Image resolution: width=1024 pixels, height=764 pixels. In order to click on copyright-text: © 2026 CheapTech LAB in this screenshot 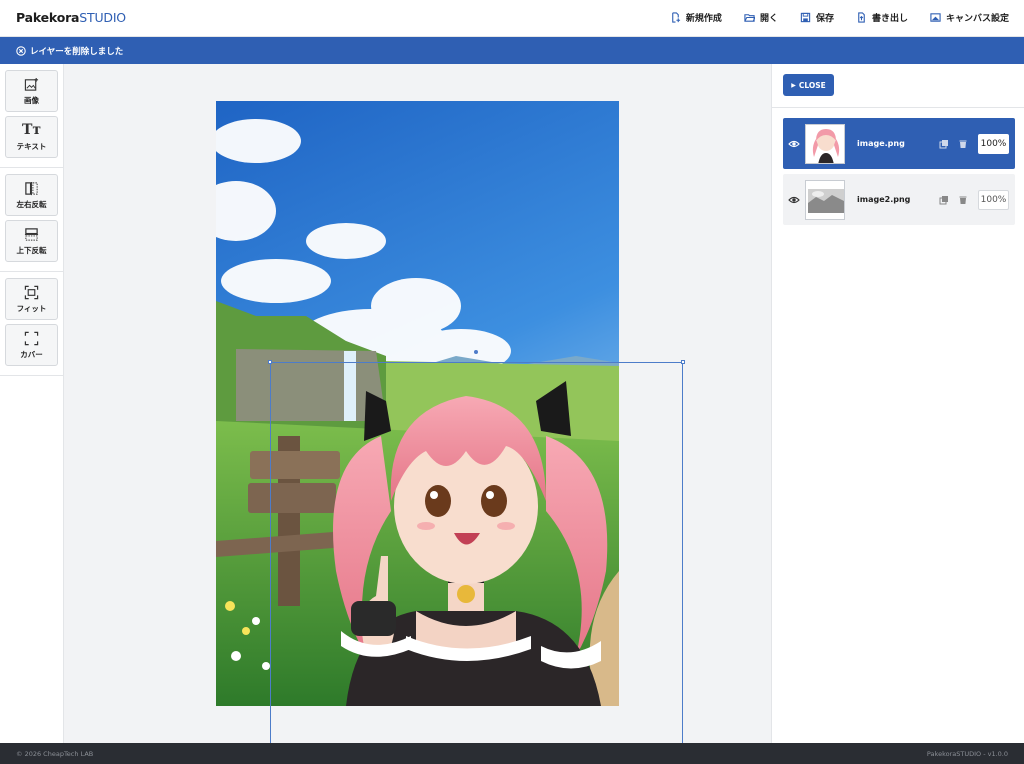, I will do `click(55, 753)`.